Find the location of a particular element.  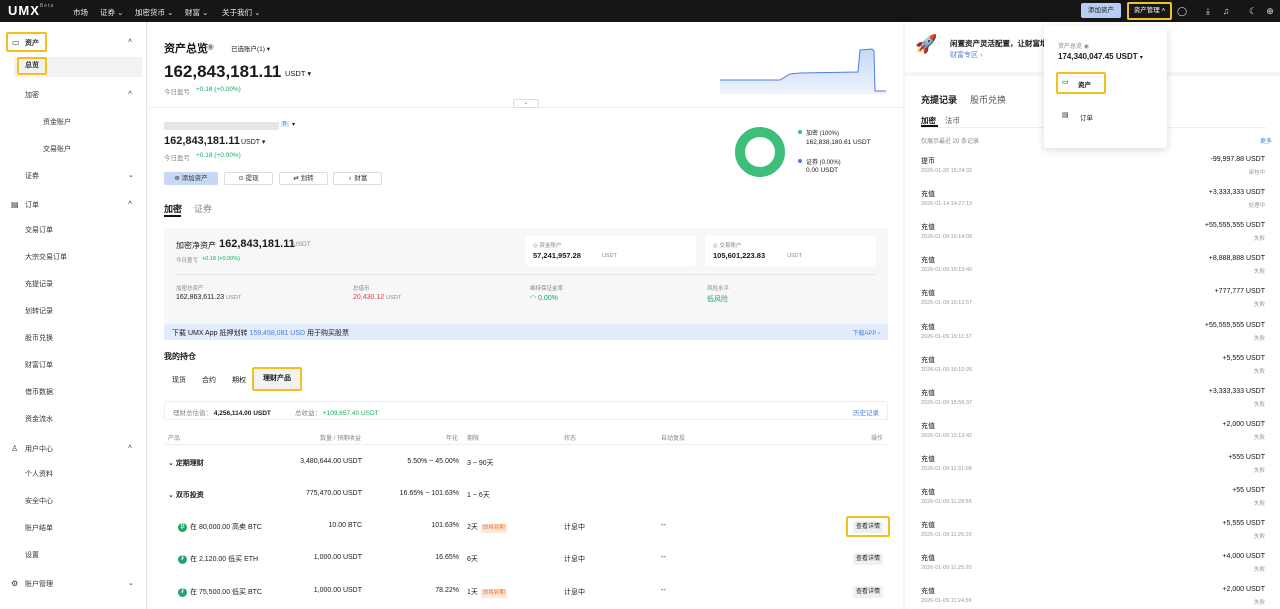

popup-item-assets: ▭ 资产 is located at coordinates (1081, 83).